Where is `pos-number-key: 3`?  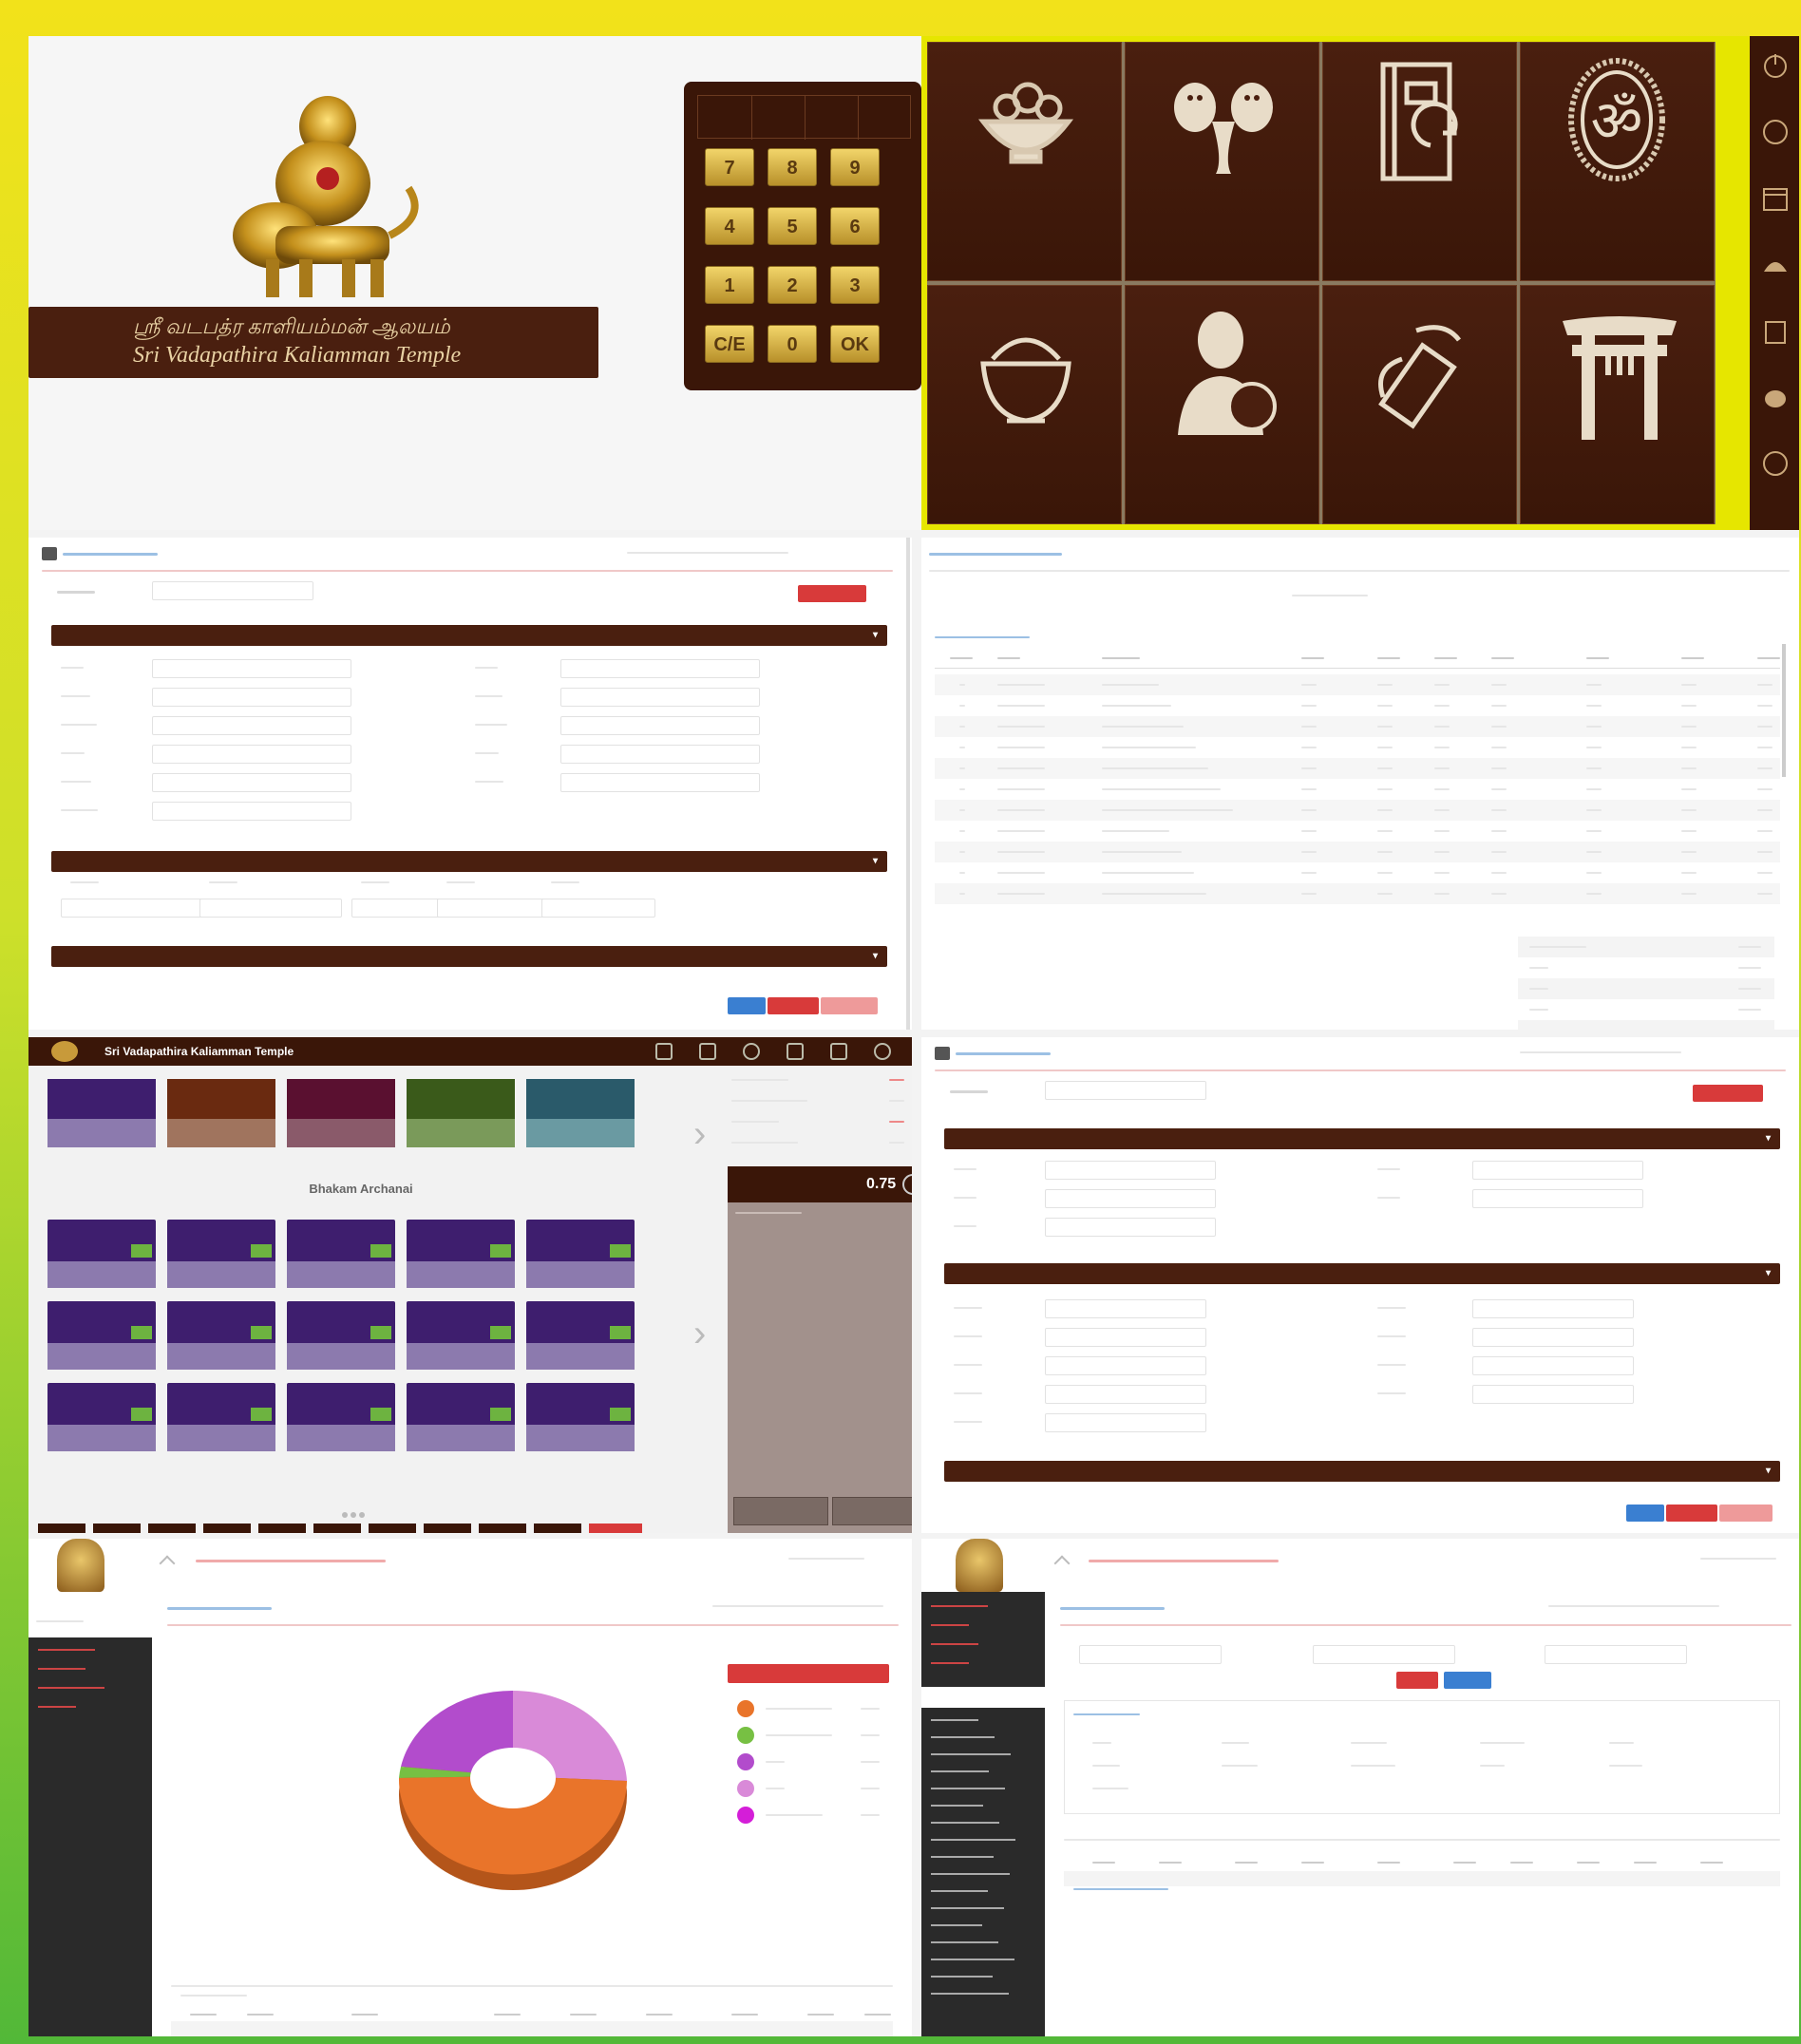 pos-number-key: 3 is located at coordinates (172, 1528).